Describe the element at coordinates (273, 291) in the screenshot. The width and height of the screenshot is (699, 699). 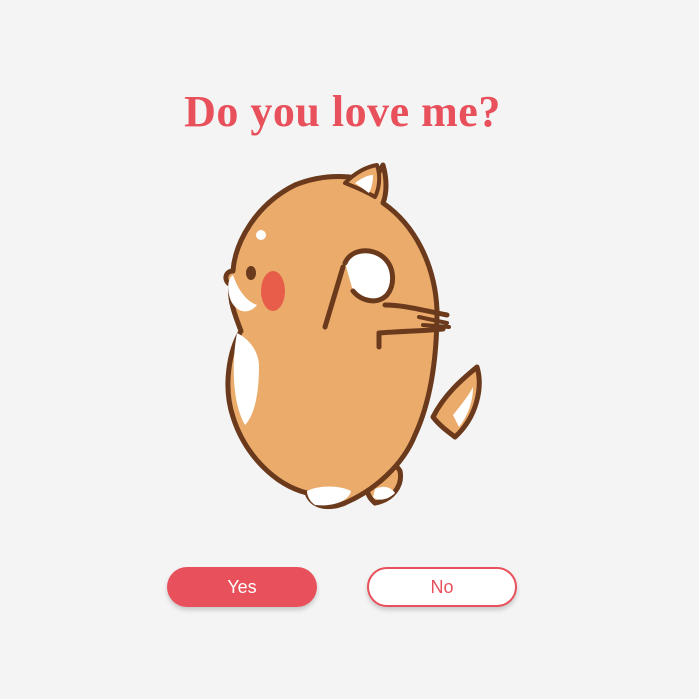
I see `dog-cheek` at that location.